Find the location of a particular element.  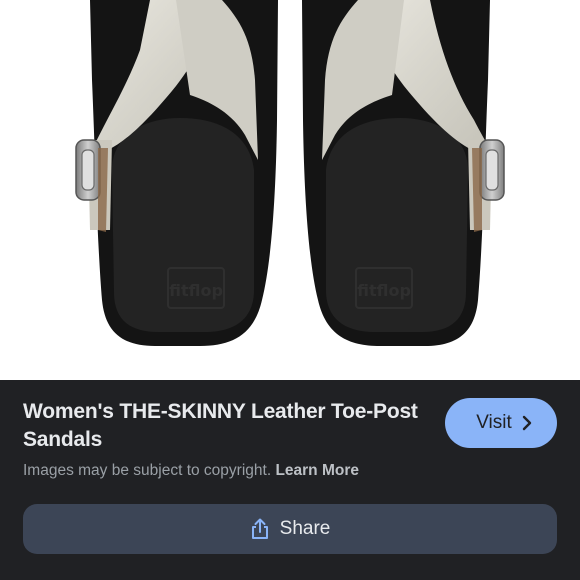

visit-button: Visit is located at coordinates (501, 423).